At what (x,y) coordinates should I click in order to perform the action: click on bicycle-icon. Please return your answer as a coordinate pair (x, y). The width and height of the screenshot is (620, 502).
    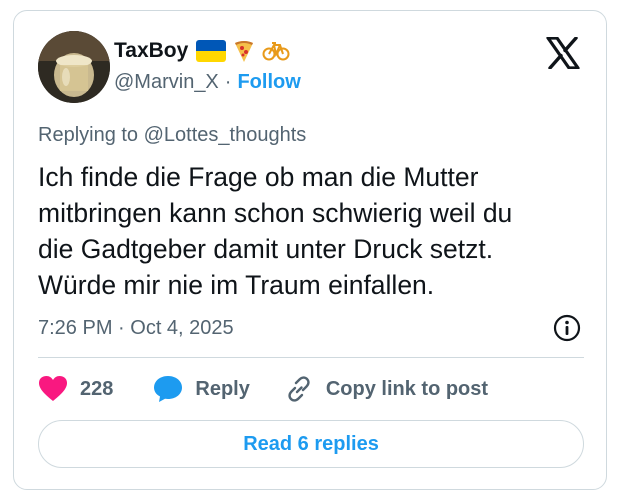
    Looking at the image, I should click on (276, 51).